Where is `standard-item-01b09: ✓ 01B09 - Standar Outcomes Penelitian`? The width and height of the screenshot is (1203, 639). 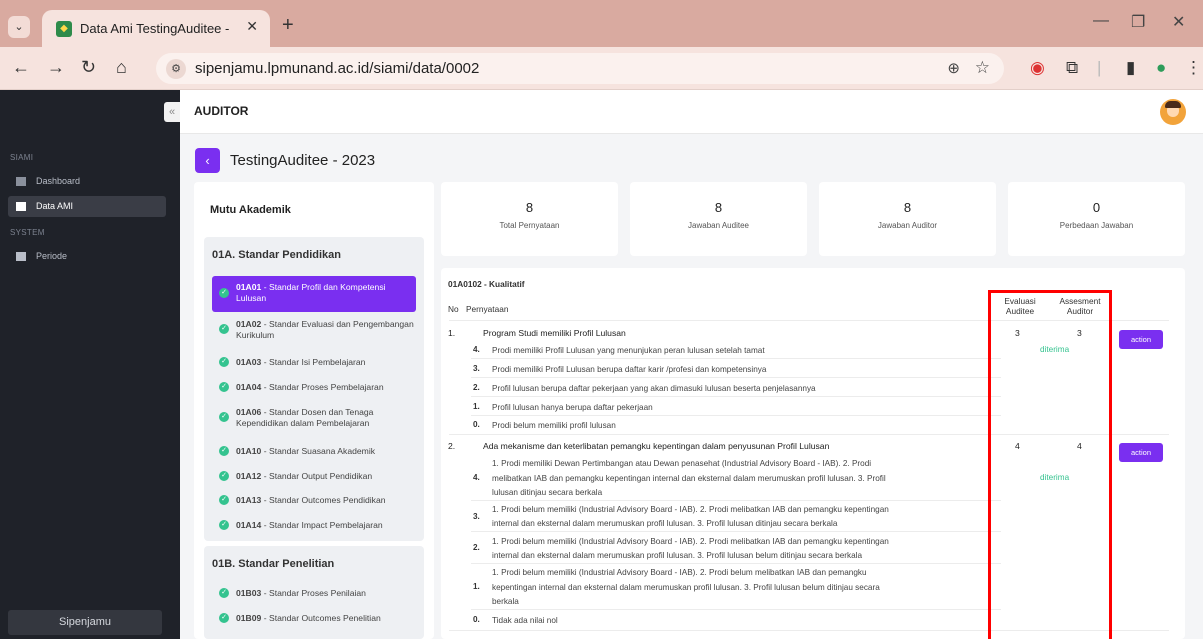
standard-item-01b09: ✓ 01B09 - Standar Outcomes Penelitian is located at coordinates (314, 618).